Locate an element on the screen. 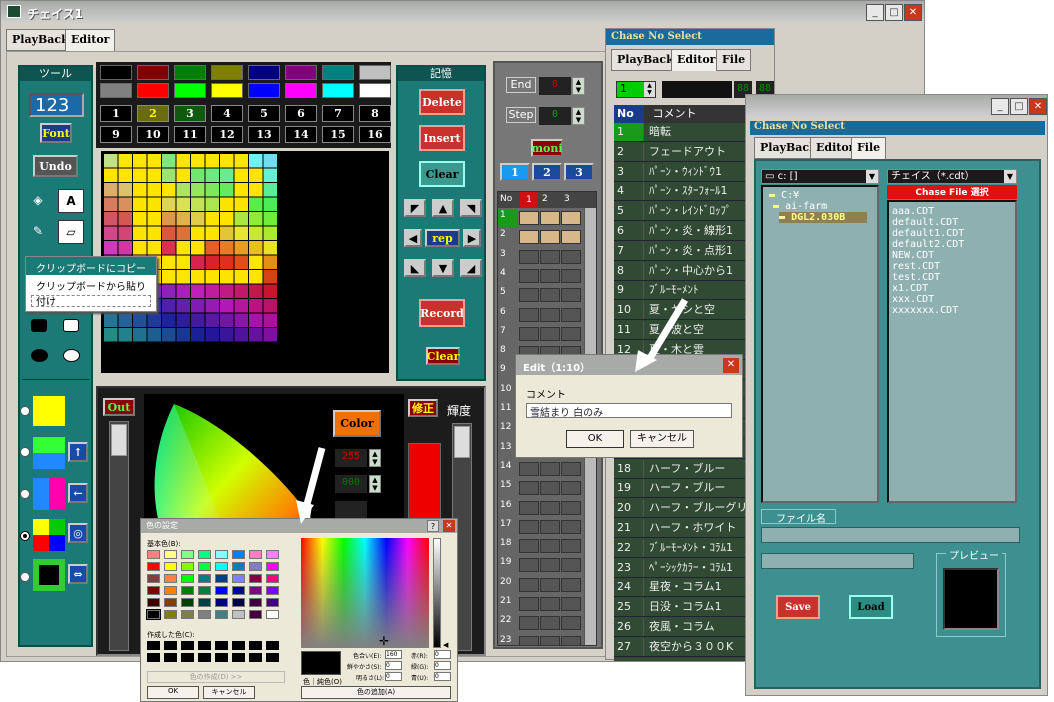 This screenshot has height=702, width=1054. palette-number-button: 5 is located at coordinates (264, 113).